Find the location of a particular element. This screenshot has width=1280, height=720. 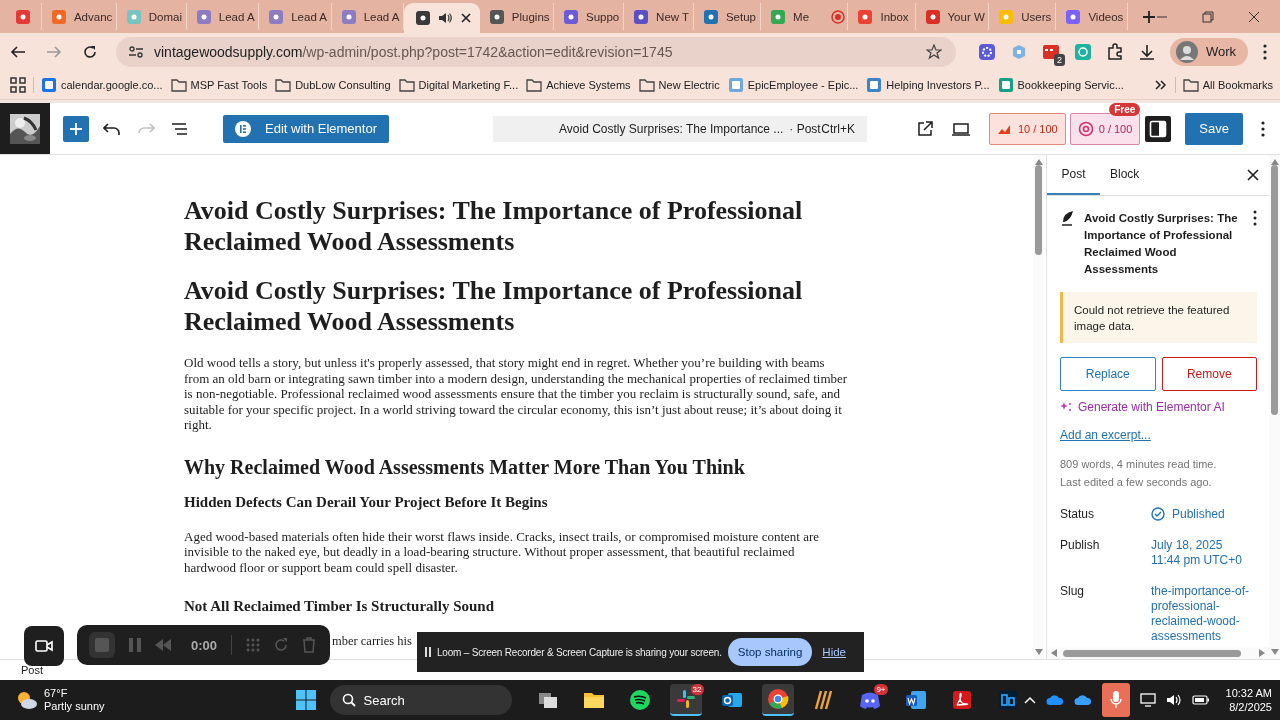

reload-icon is located at coordinates (90, 51).